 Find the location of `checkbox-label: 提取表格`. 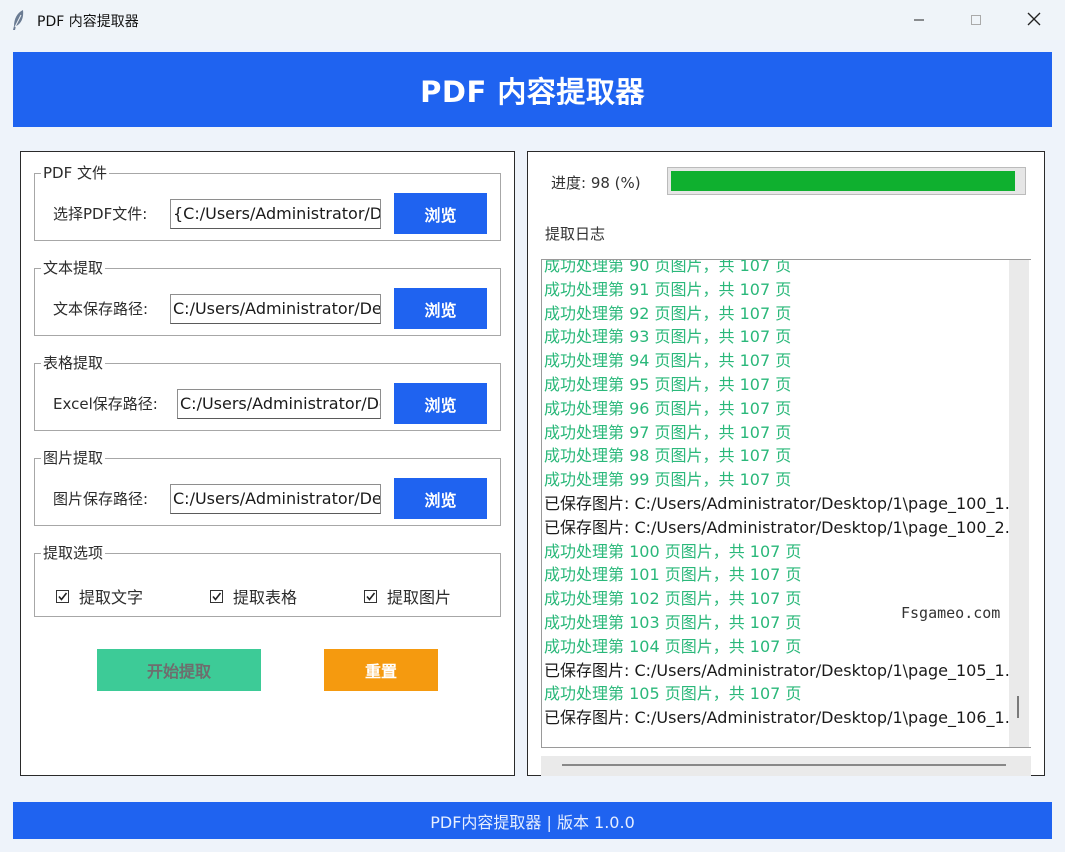

checkbox-label: 提取表格 is located at coordinates (265, 597).